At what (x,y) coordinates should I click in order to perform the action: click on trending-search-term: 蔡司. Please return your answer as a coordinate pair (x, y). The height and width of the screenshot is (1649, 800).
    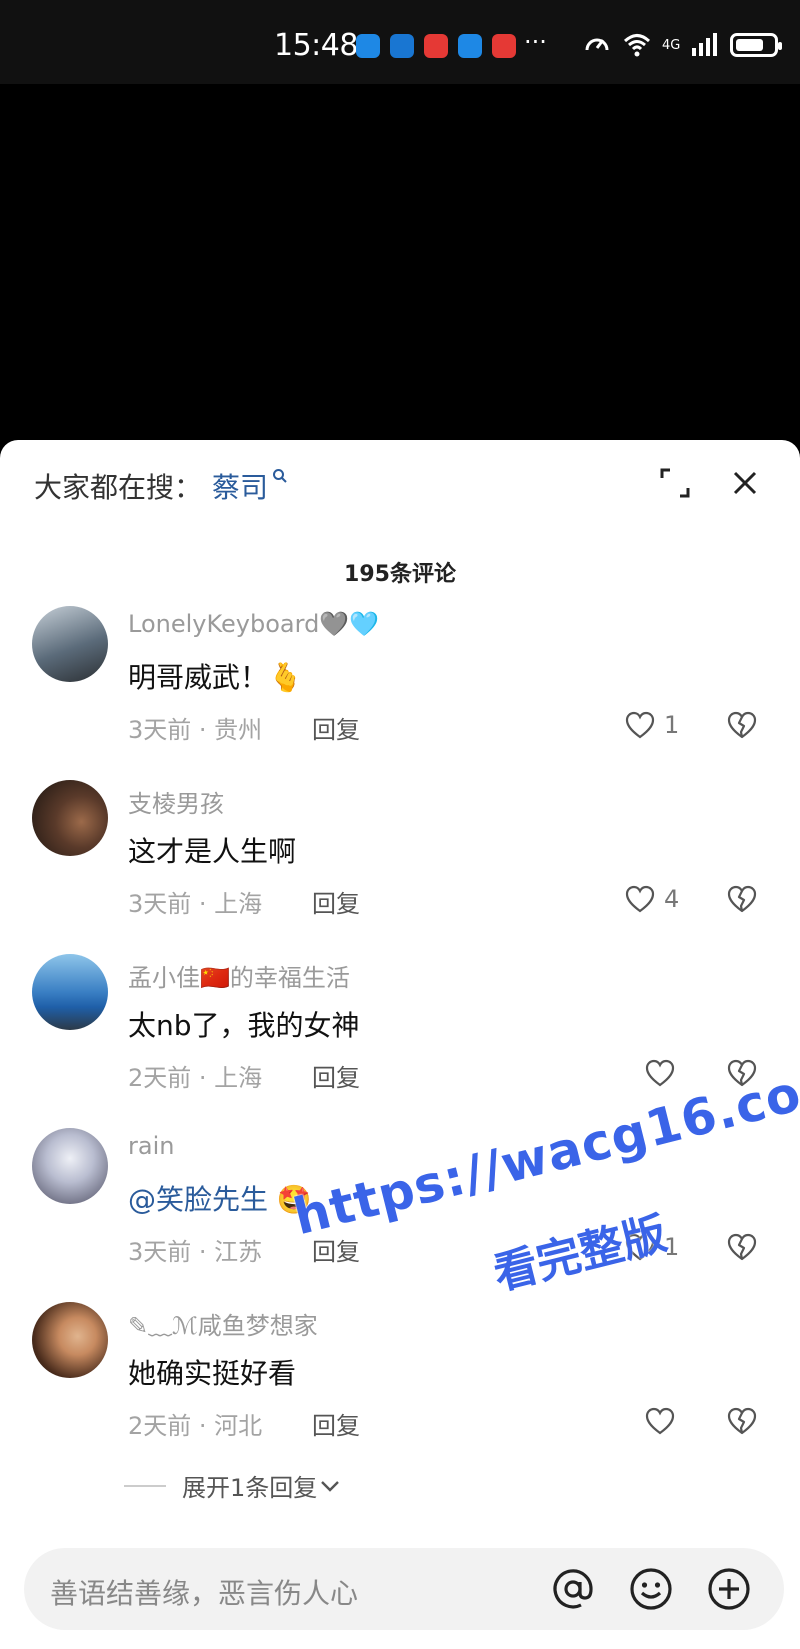
    Looking at the image, I should click on (240, 486).